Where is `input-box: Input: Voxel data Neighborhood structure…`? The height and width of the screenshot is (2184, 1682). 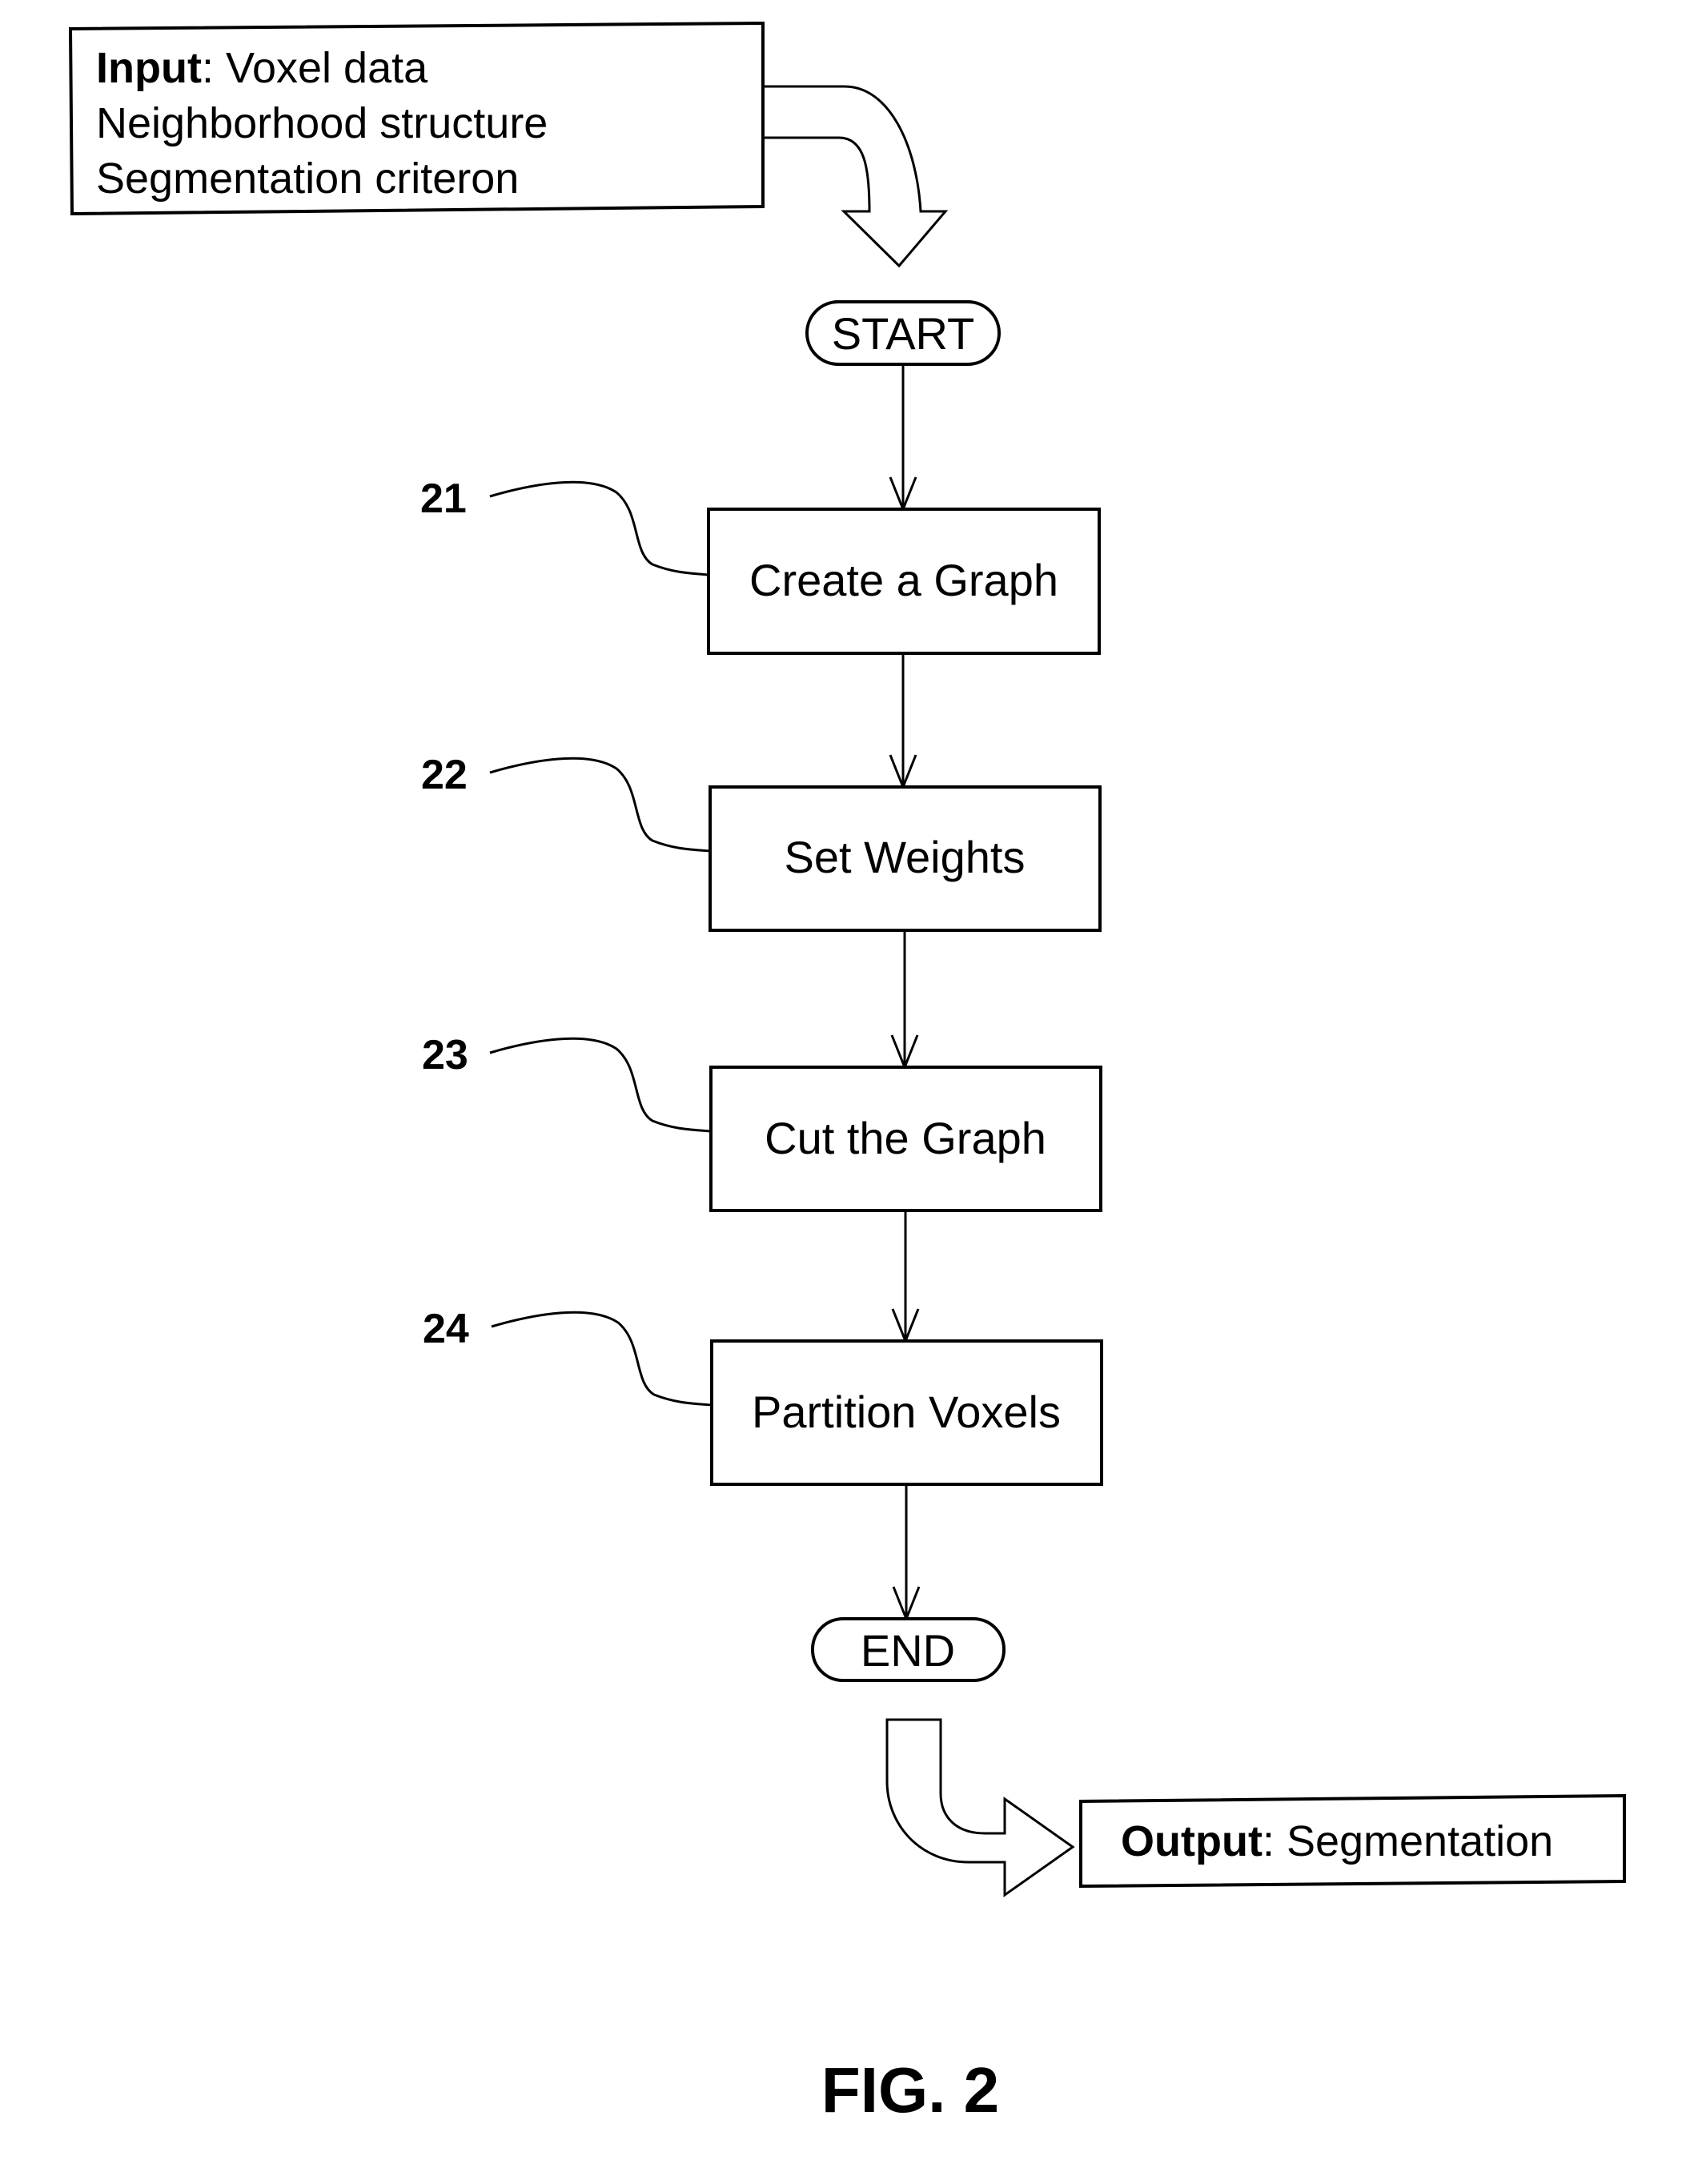
input-box: Input: Voxel data Neighborhood structure… is located at coordinates (416, 118).